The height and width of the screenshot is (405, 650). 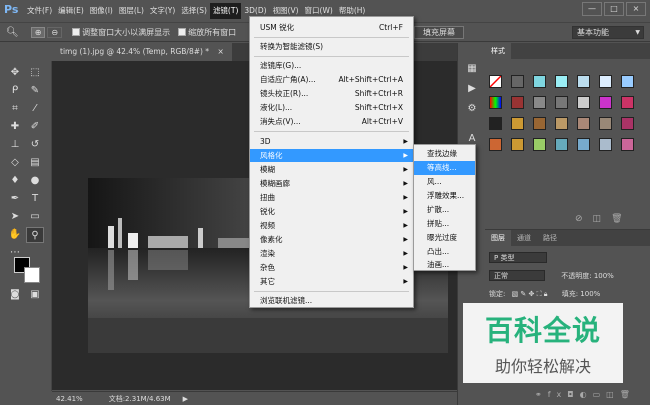 I want to click on history-panel-icon: ▦, so click(x=472, y=69).